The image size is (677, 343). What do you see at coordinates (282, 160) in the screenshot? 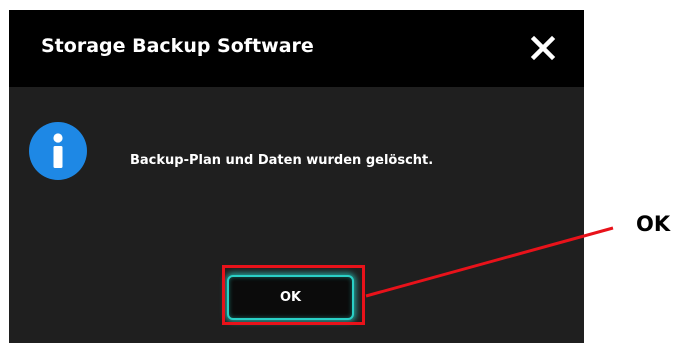
I see `dialog-message: Backup-Plan und Daten wurden gelöscht.` at bounding box center [282, 160].